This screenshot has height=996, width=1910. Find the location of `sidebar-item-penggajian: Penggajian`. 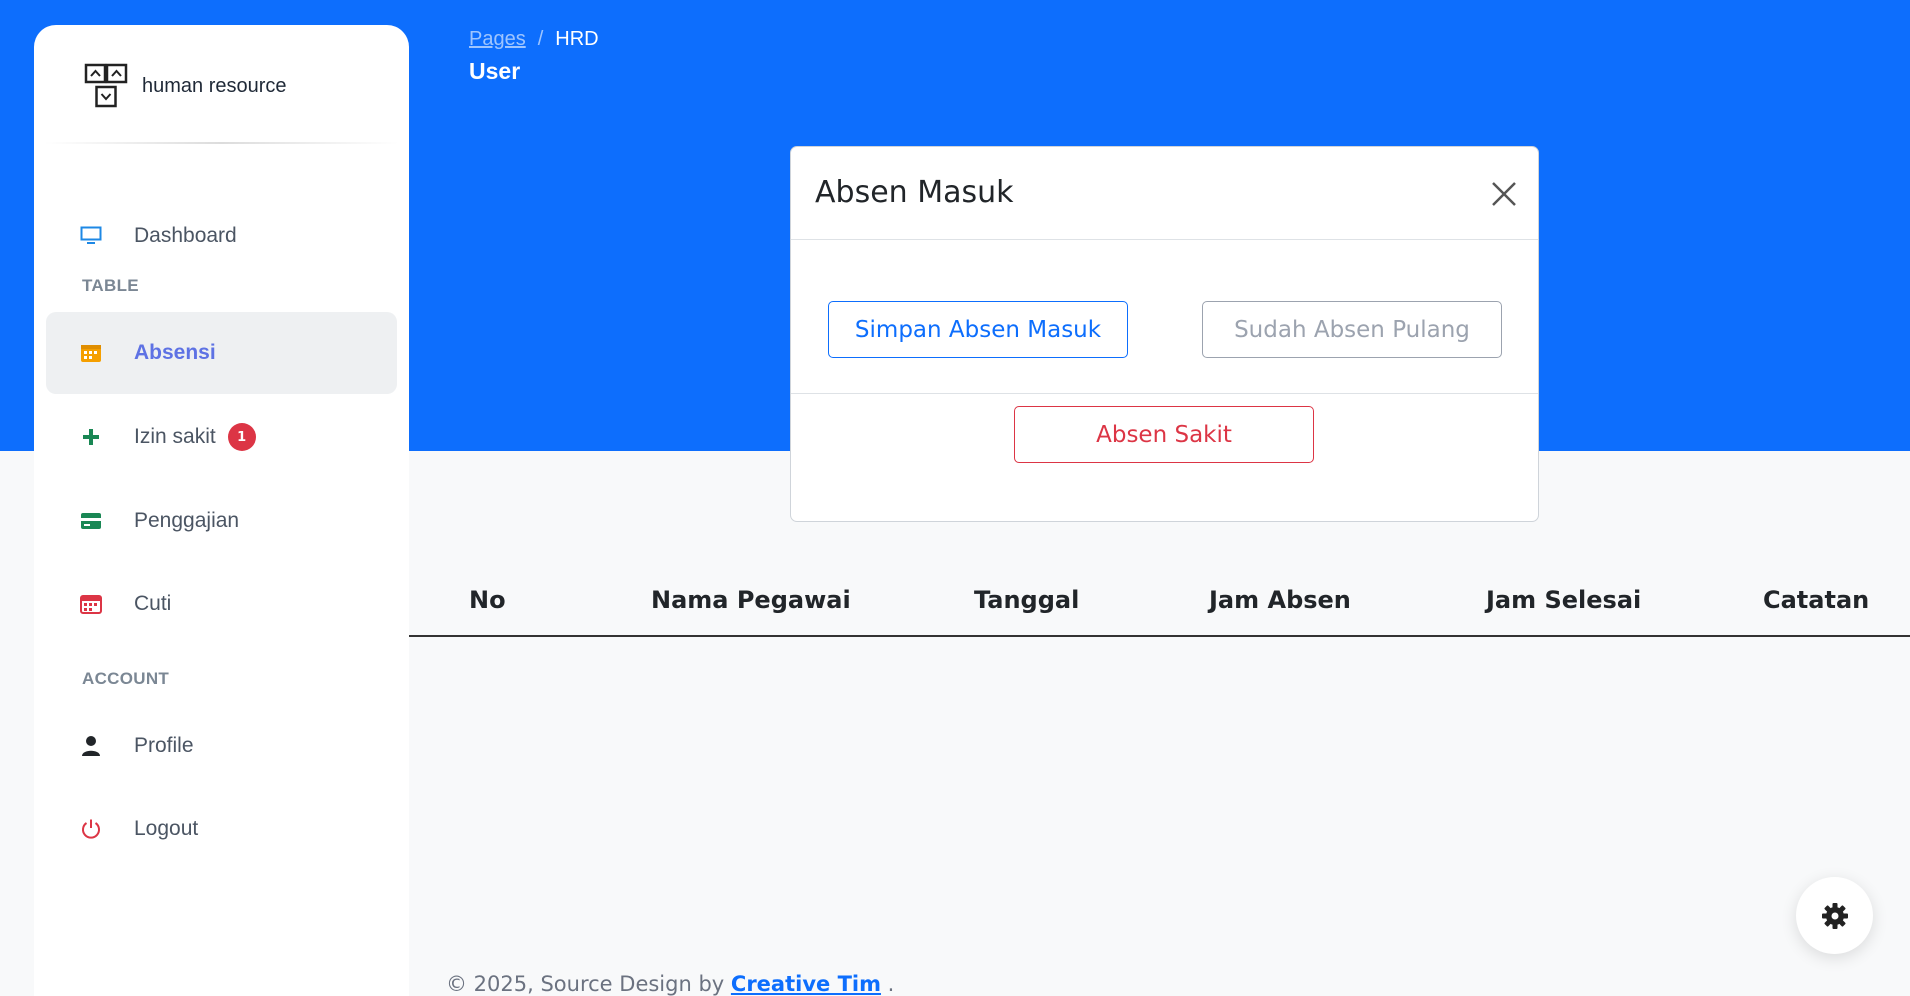

sidebar-item-penggajian: Penggajian is located at coordinates (221, 521).